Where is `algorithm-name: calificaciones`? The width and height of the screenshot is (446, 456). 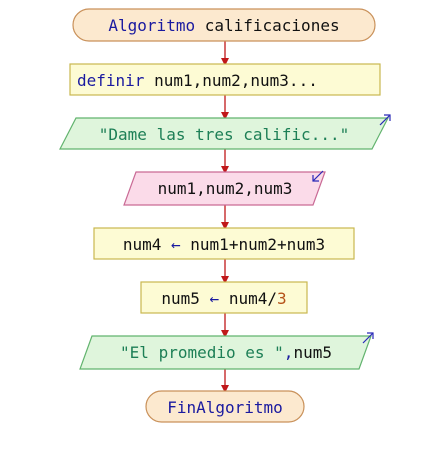 algorithm-name: calificaciones is located at coordinates (267, 25).